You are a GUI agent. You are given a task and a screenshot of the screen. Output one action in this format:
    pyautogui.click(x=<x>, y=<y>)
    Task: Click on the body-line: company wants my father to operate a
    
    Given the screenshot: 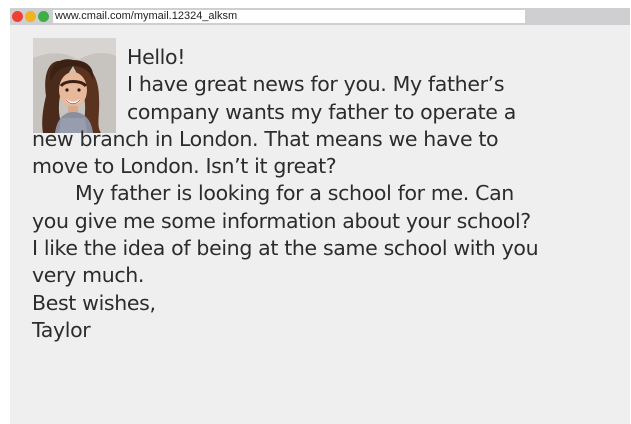 What is the action you would take?
    pyautogui.click(x=321, y=111)
    